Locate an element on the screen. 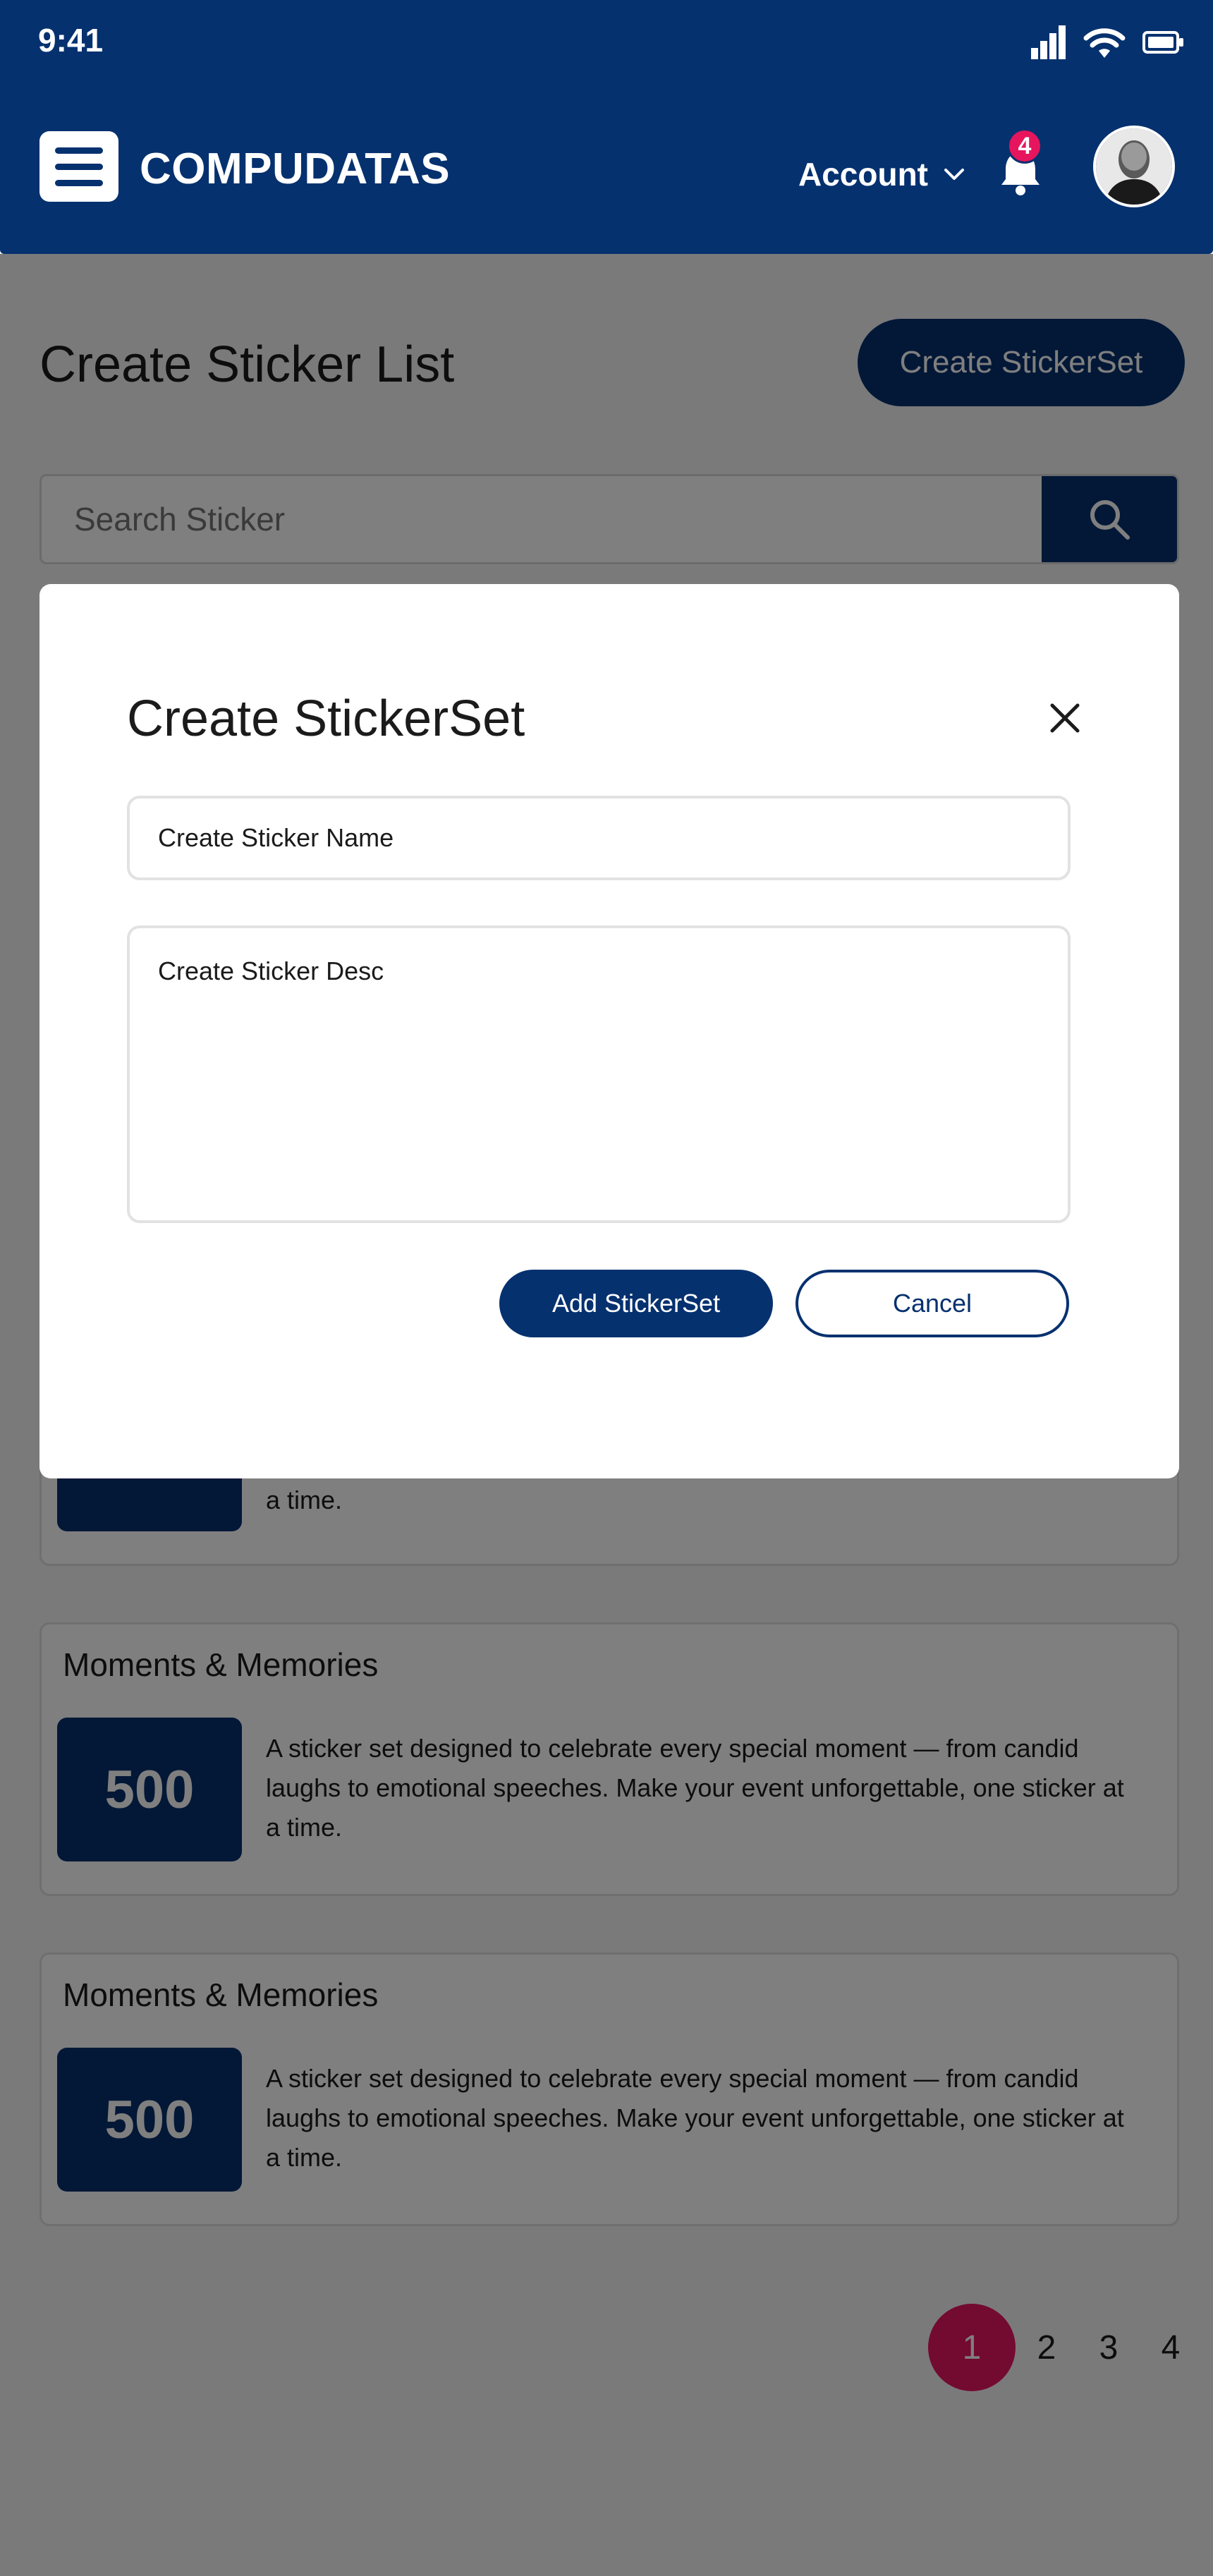 The height and width of the screenshot is (2576, 1213). add-stickerset-button: Add StickerSet is located at coordinates (636, 1303).